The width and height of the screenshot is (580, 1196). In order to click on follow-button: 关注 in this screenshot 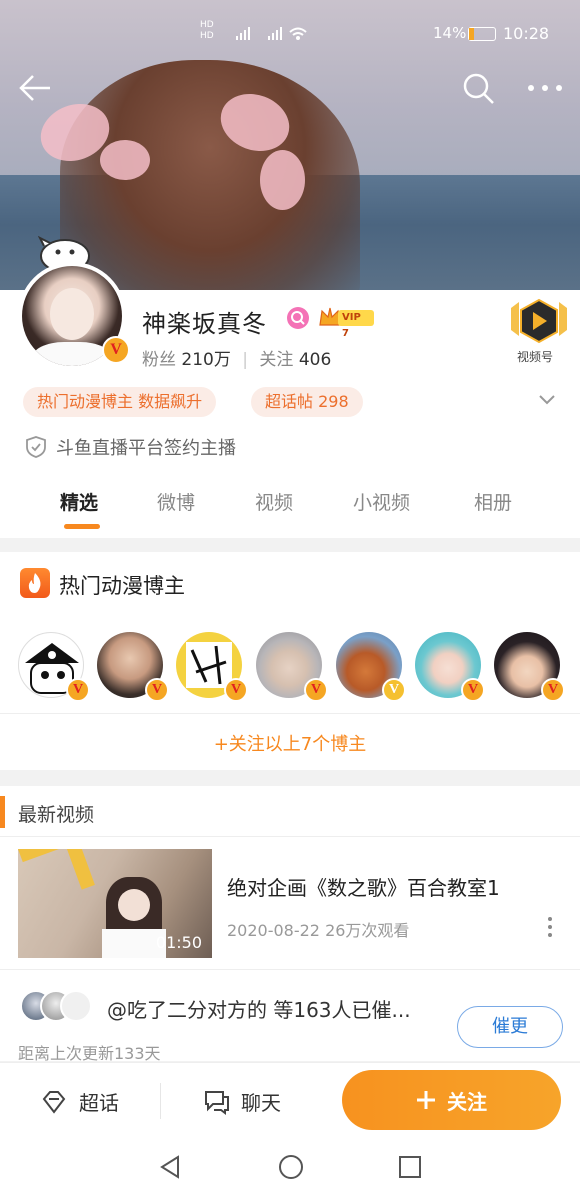, I will do `click(451, 1100)`.